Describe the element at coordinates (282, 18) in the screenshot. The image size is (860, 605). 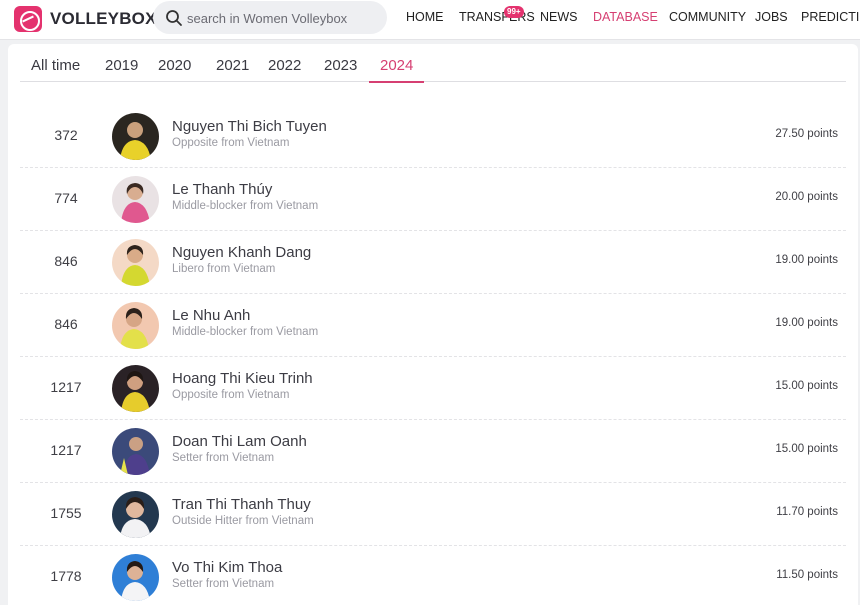
I see `search-input` at that location.